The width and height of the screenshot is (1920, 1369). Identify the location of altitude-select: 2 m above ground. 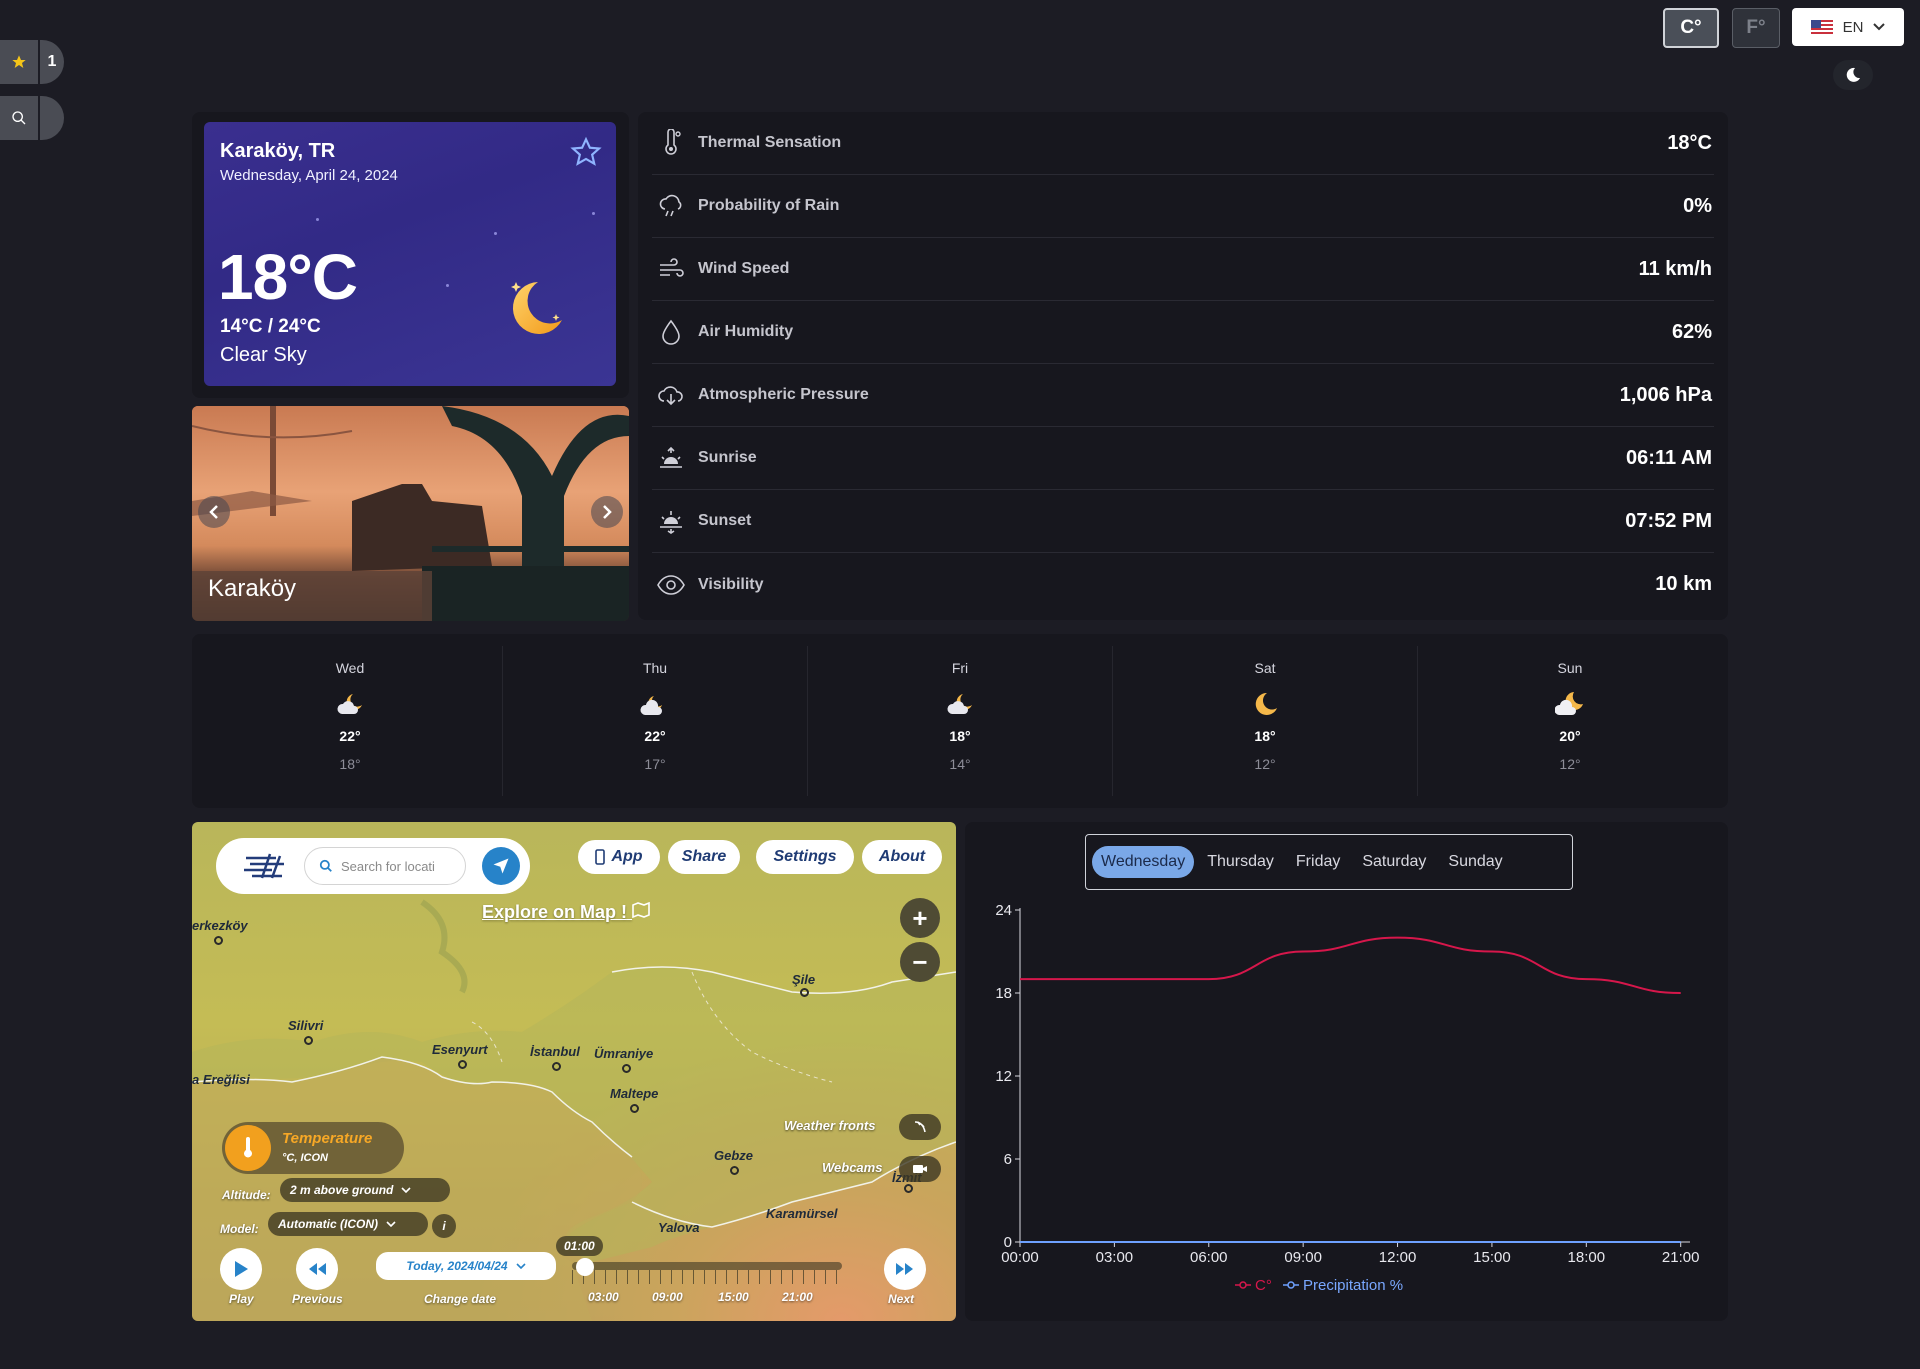
(365, 1190).